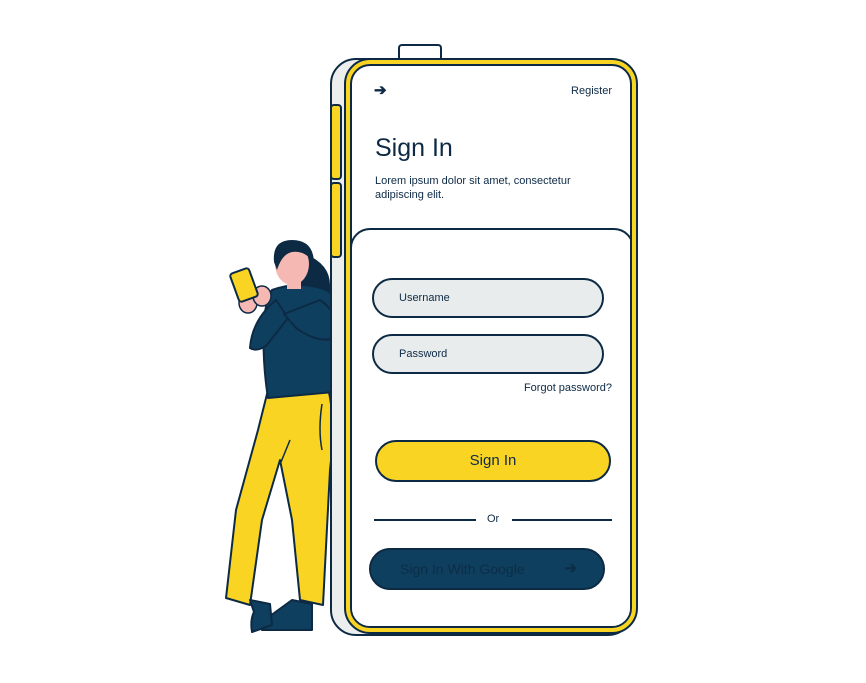 This screenshot has height=683, width=866. I want to click on register-link: Register, so click(591, 91).